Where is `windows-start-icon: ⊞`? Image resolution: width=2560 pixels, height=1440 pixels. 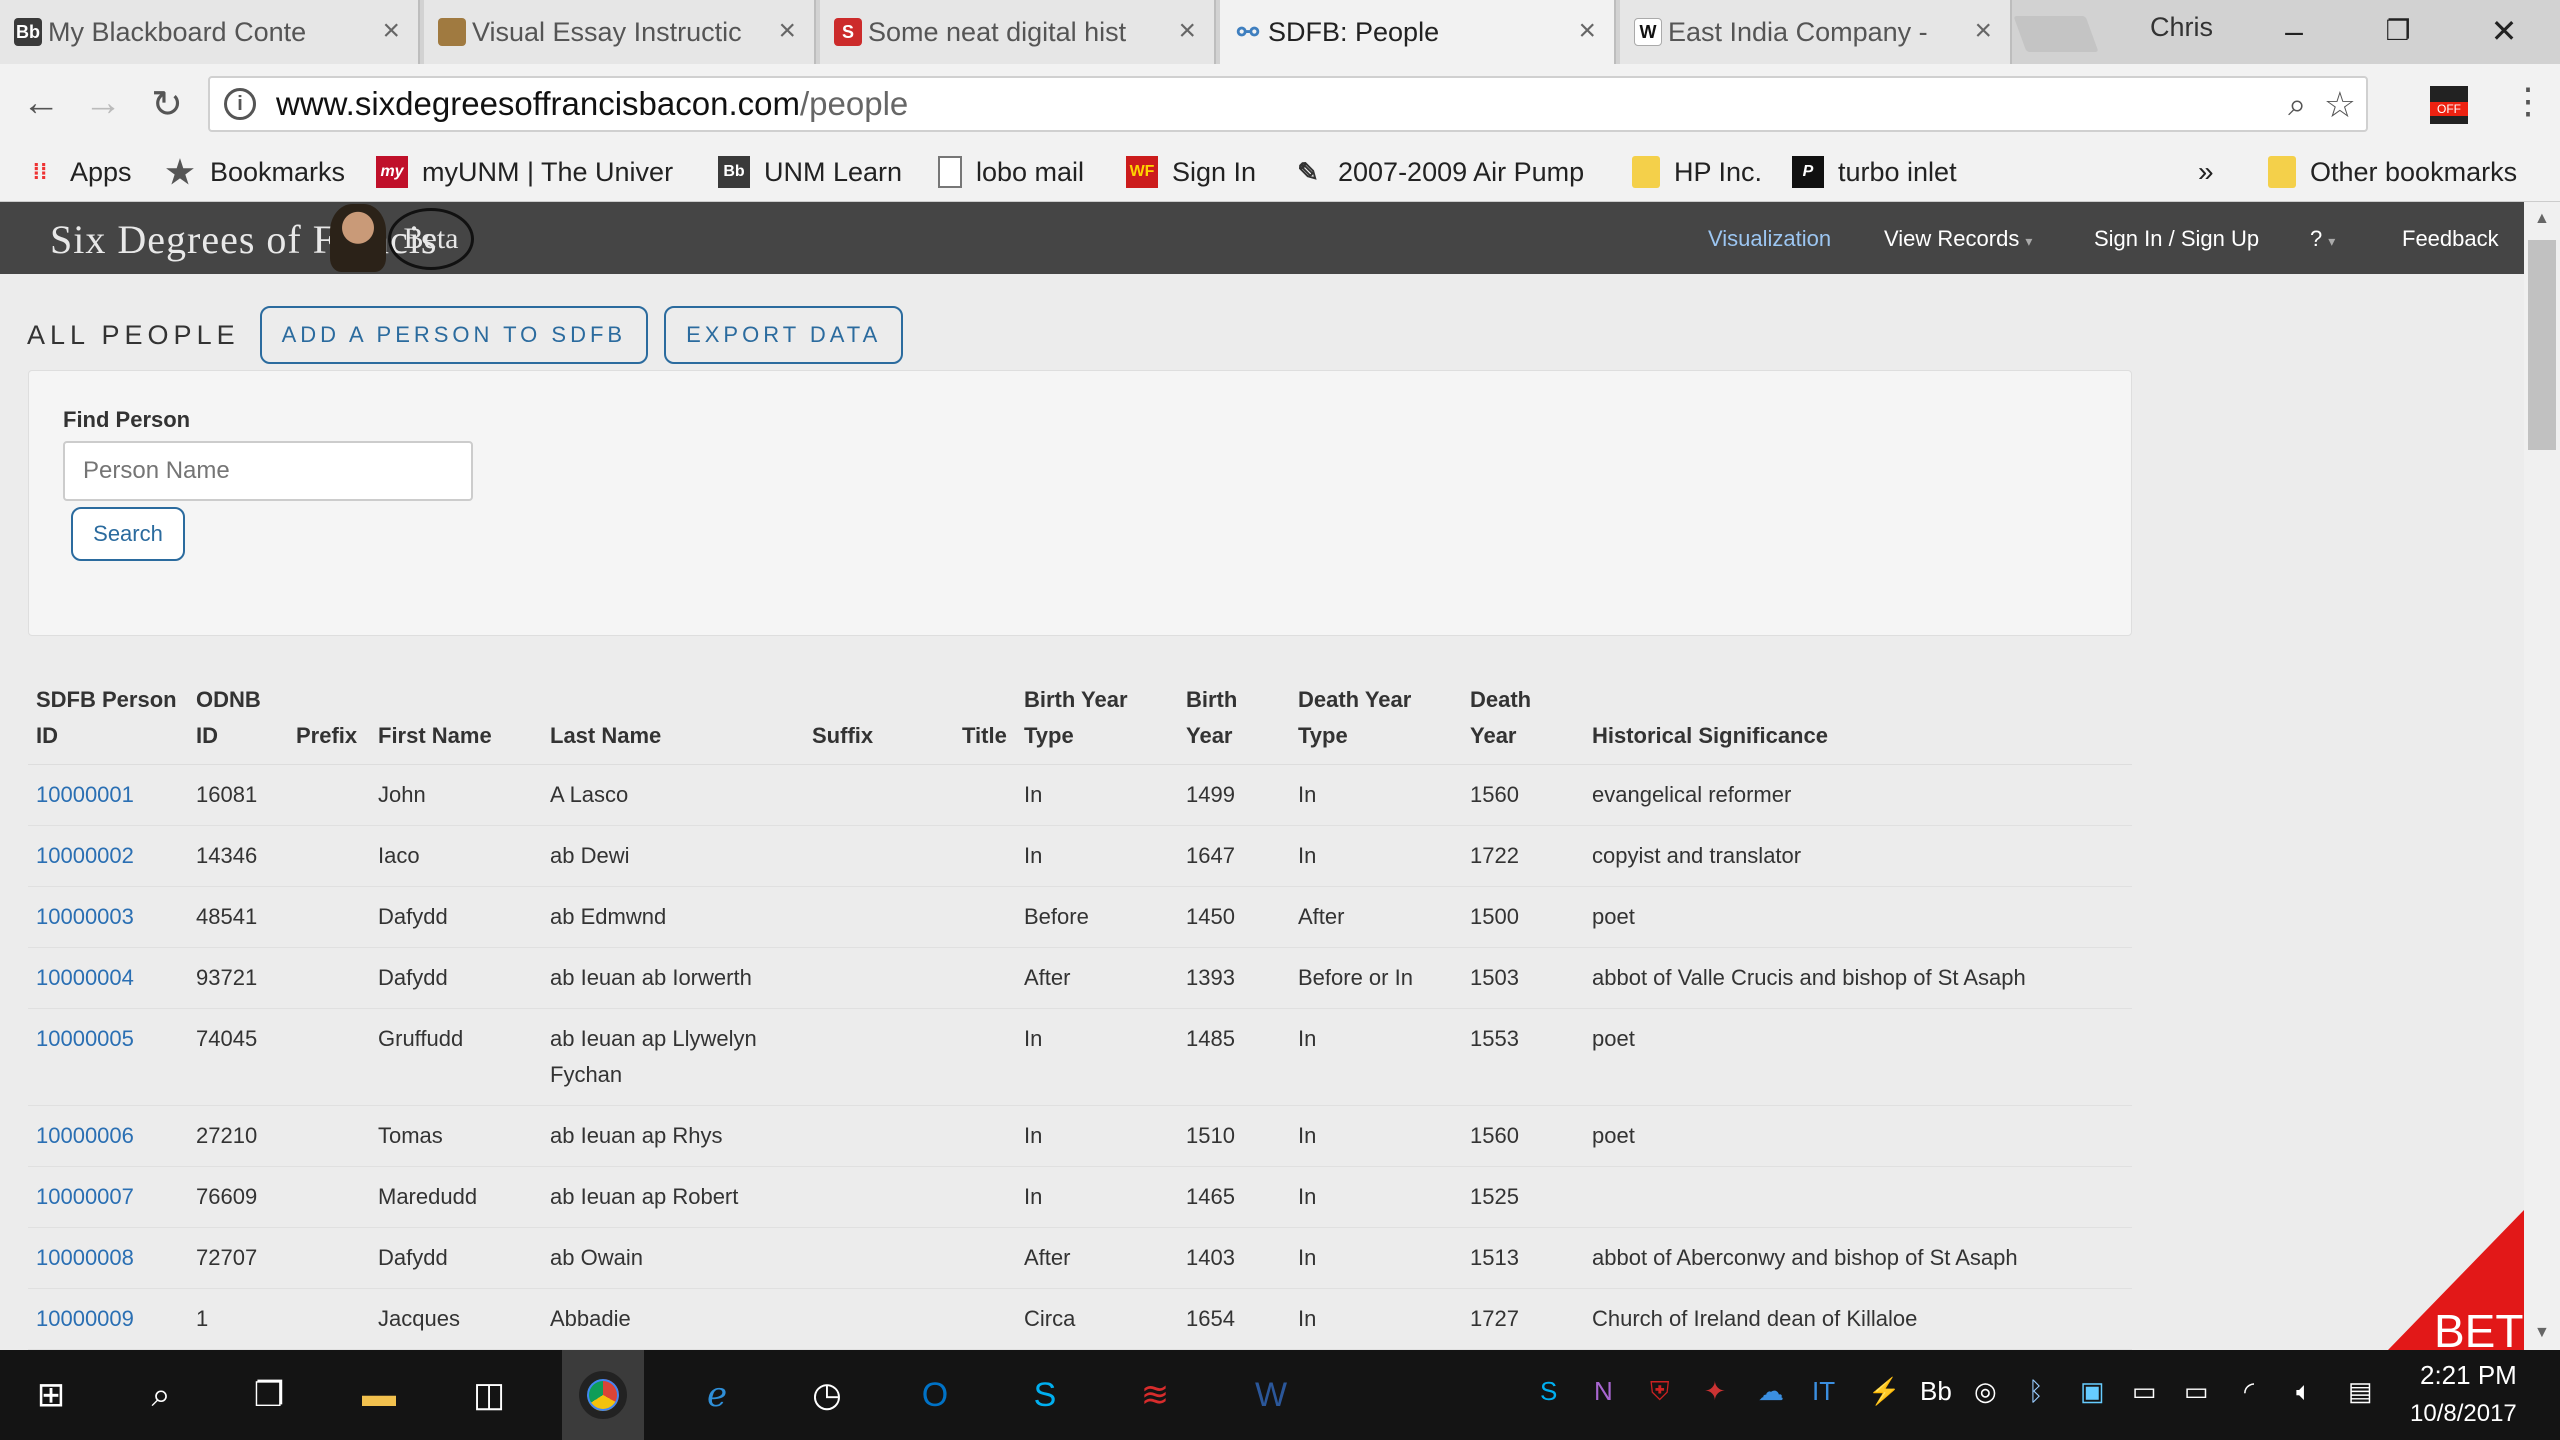
windows-start-icon: ⊞ is located at coordinates (51, 1395).